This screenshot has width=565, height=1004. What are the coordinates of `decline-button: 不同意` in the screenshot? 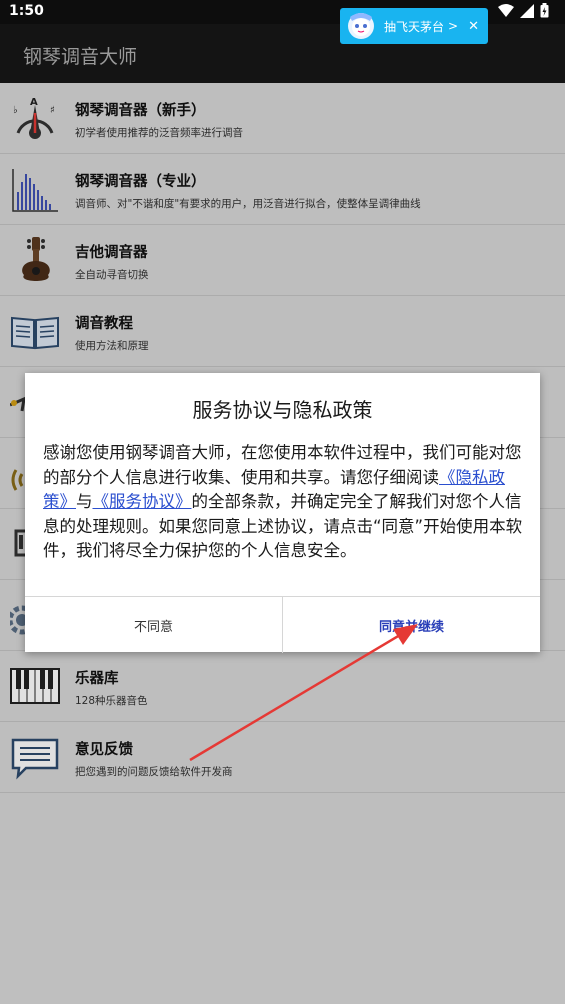 It's located at (154, 625).